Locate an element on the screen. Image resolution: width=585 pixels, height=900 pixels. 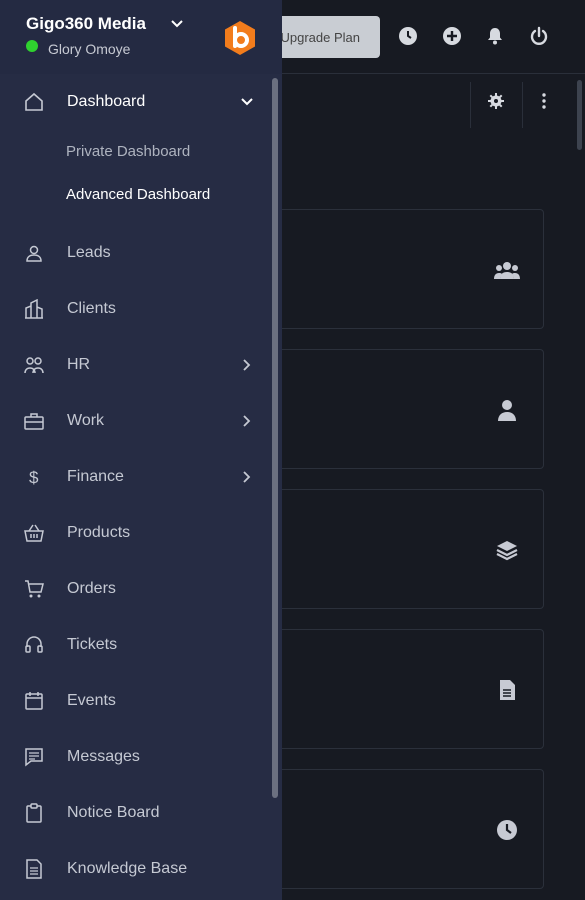
clipboard-icon is located at coordinates (34, 813).